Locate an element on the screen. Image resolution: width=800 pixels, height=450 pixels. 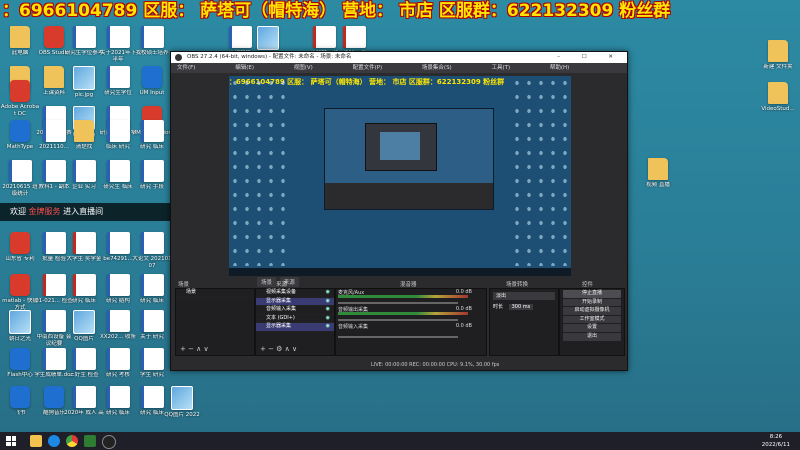
desktop-icon-label: 视频 直播 is located at coordinates (658, 185).